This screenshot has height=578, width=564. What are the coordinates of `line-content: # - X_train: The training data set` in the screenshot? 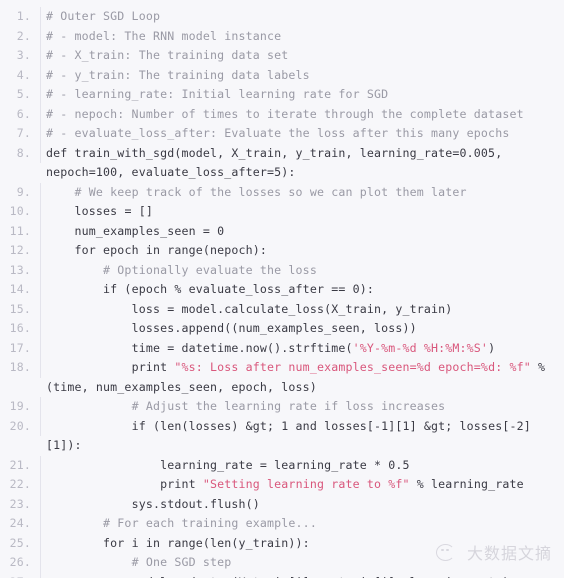 It's located at (302, 56).